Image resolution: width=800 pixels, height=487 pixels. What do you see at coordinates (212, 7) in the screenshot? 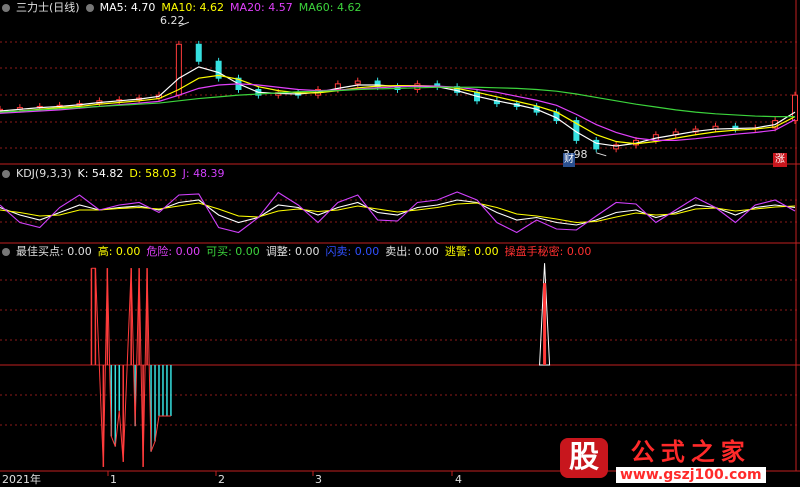
I see `ma10-value: 4.62` at bounding box center [212, 7].